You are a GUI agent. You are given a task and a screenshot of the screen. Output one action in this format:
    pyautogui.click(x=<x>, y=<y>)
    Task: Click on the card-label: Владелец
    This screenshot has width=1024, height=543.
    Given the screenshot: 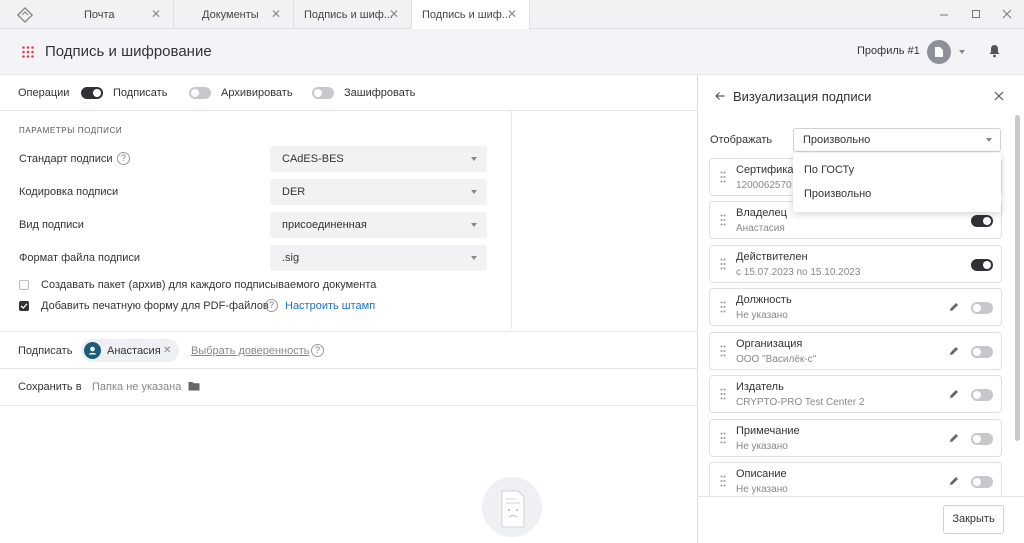 What is the action you would take?
    pyautogui.click(x=761, y=213)
    